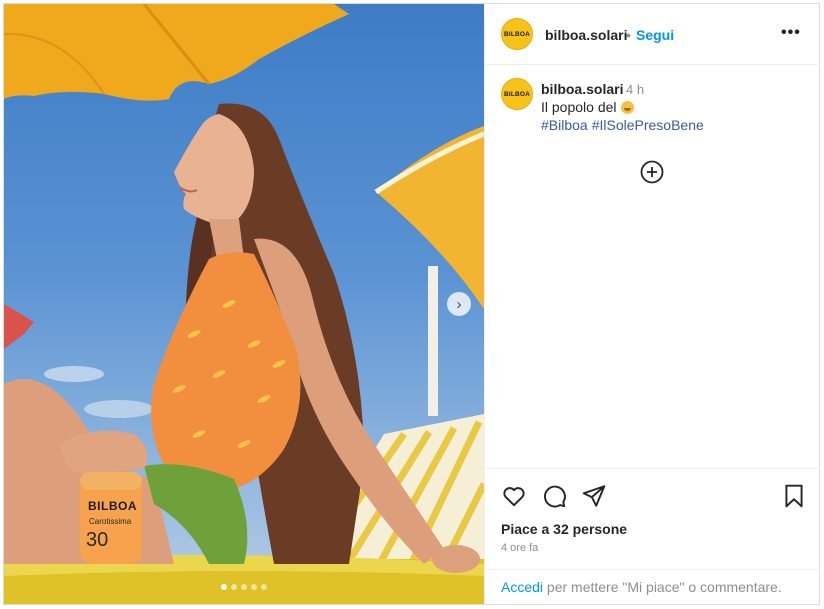 The width and height of the screenshot is (824, 609). I want to click on caption-avatar: BILBOA, so click(517, 94).